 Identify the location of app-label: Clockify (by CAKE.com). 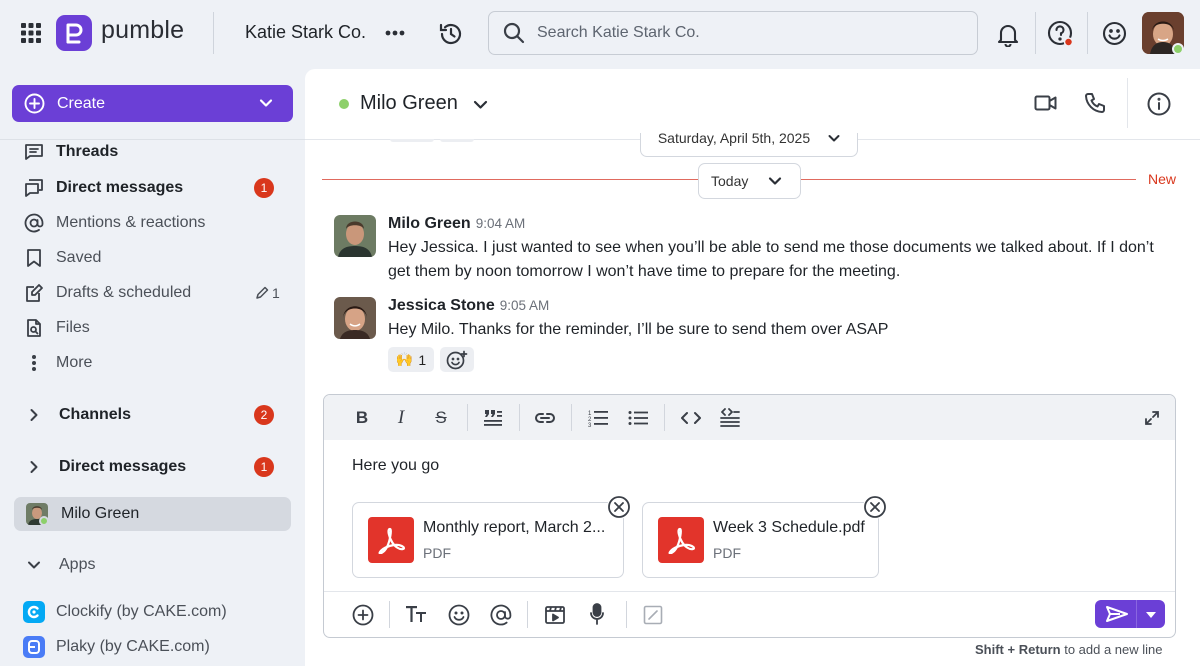
(141, 611).